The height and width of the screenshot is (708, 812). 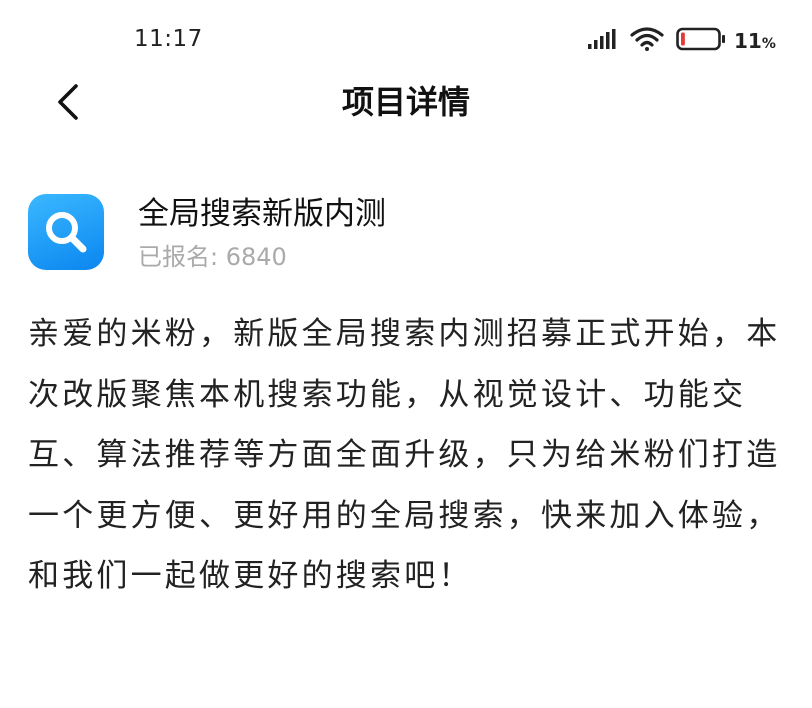 I want to click on signup-number: 6840, so click(x=256, y=257).